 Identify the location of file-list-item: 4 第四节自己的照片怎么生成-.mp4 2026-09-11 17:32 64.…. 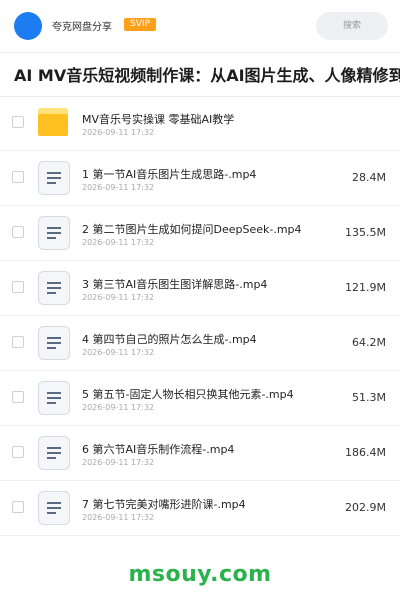
(200, 343).